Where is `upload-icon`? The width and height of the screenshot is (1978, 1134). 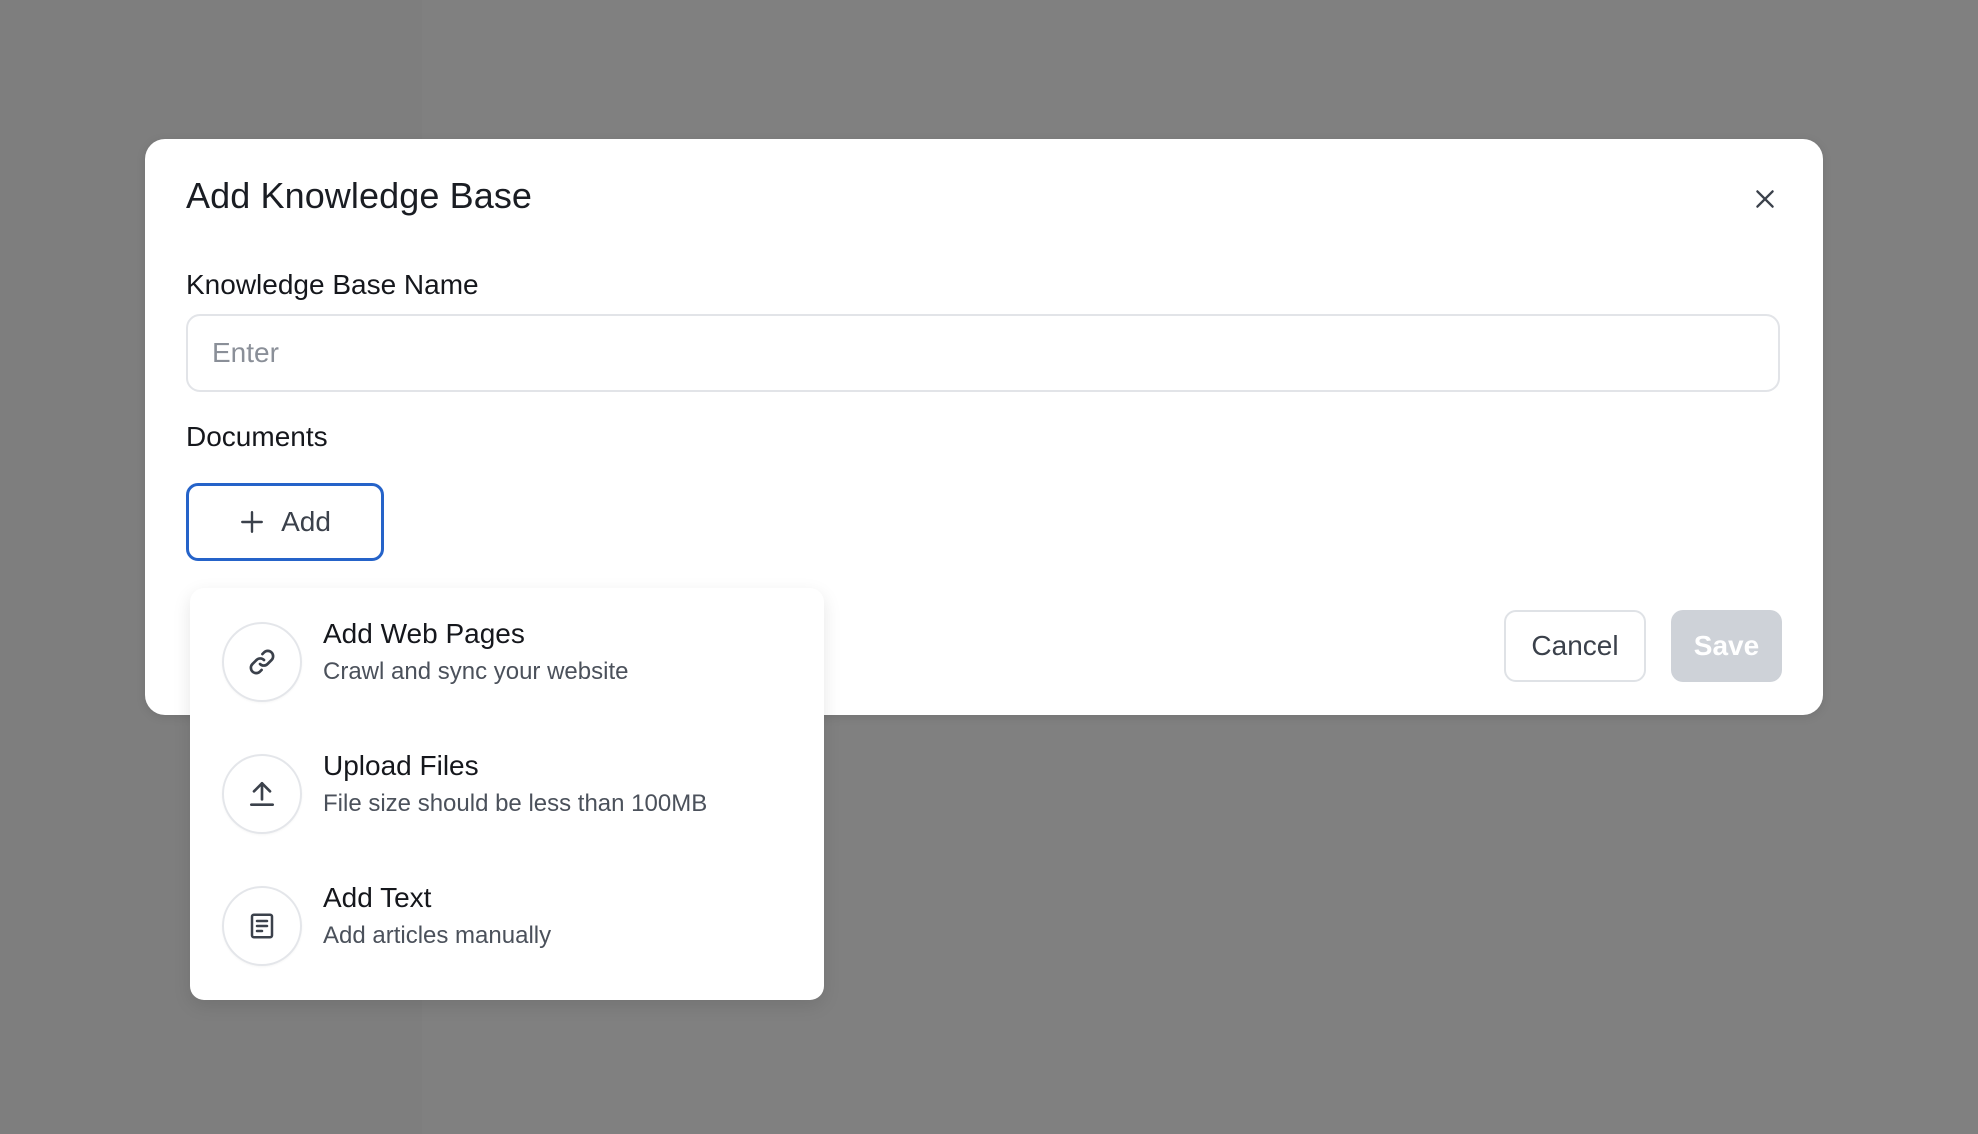
upload-icon is located at coordinates (262, 794).